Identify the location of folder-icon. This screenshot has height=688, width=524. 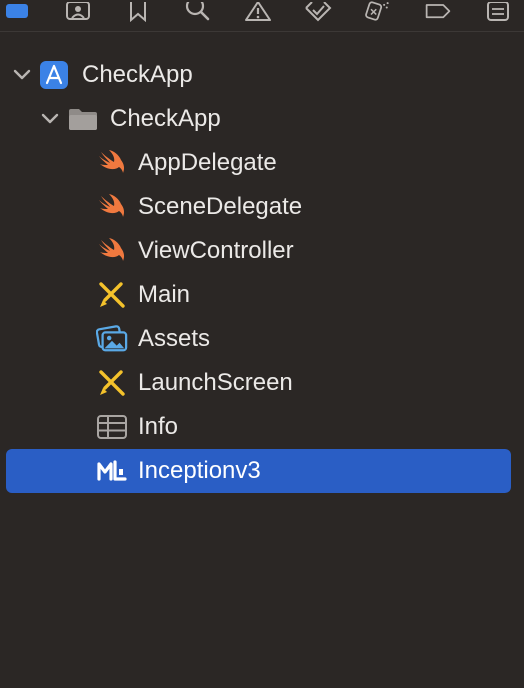
(83, 119).